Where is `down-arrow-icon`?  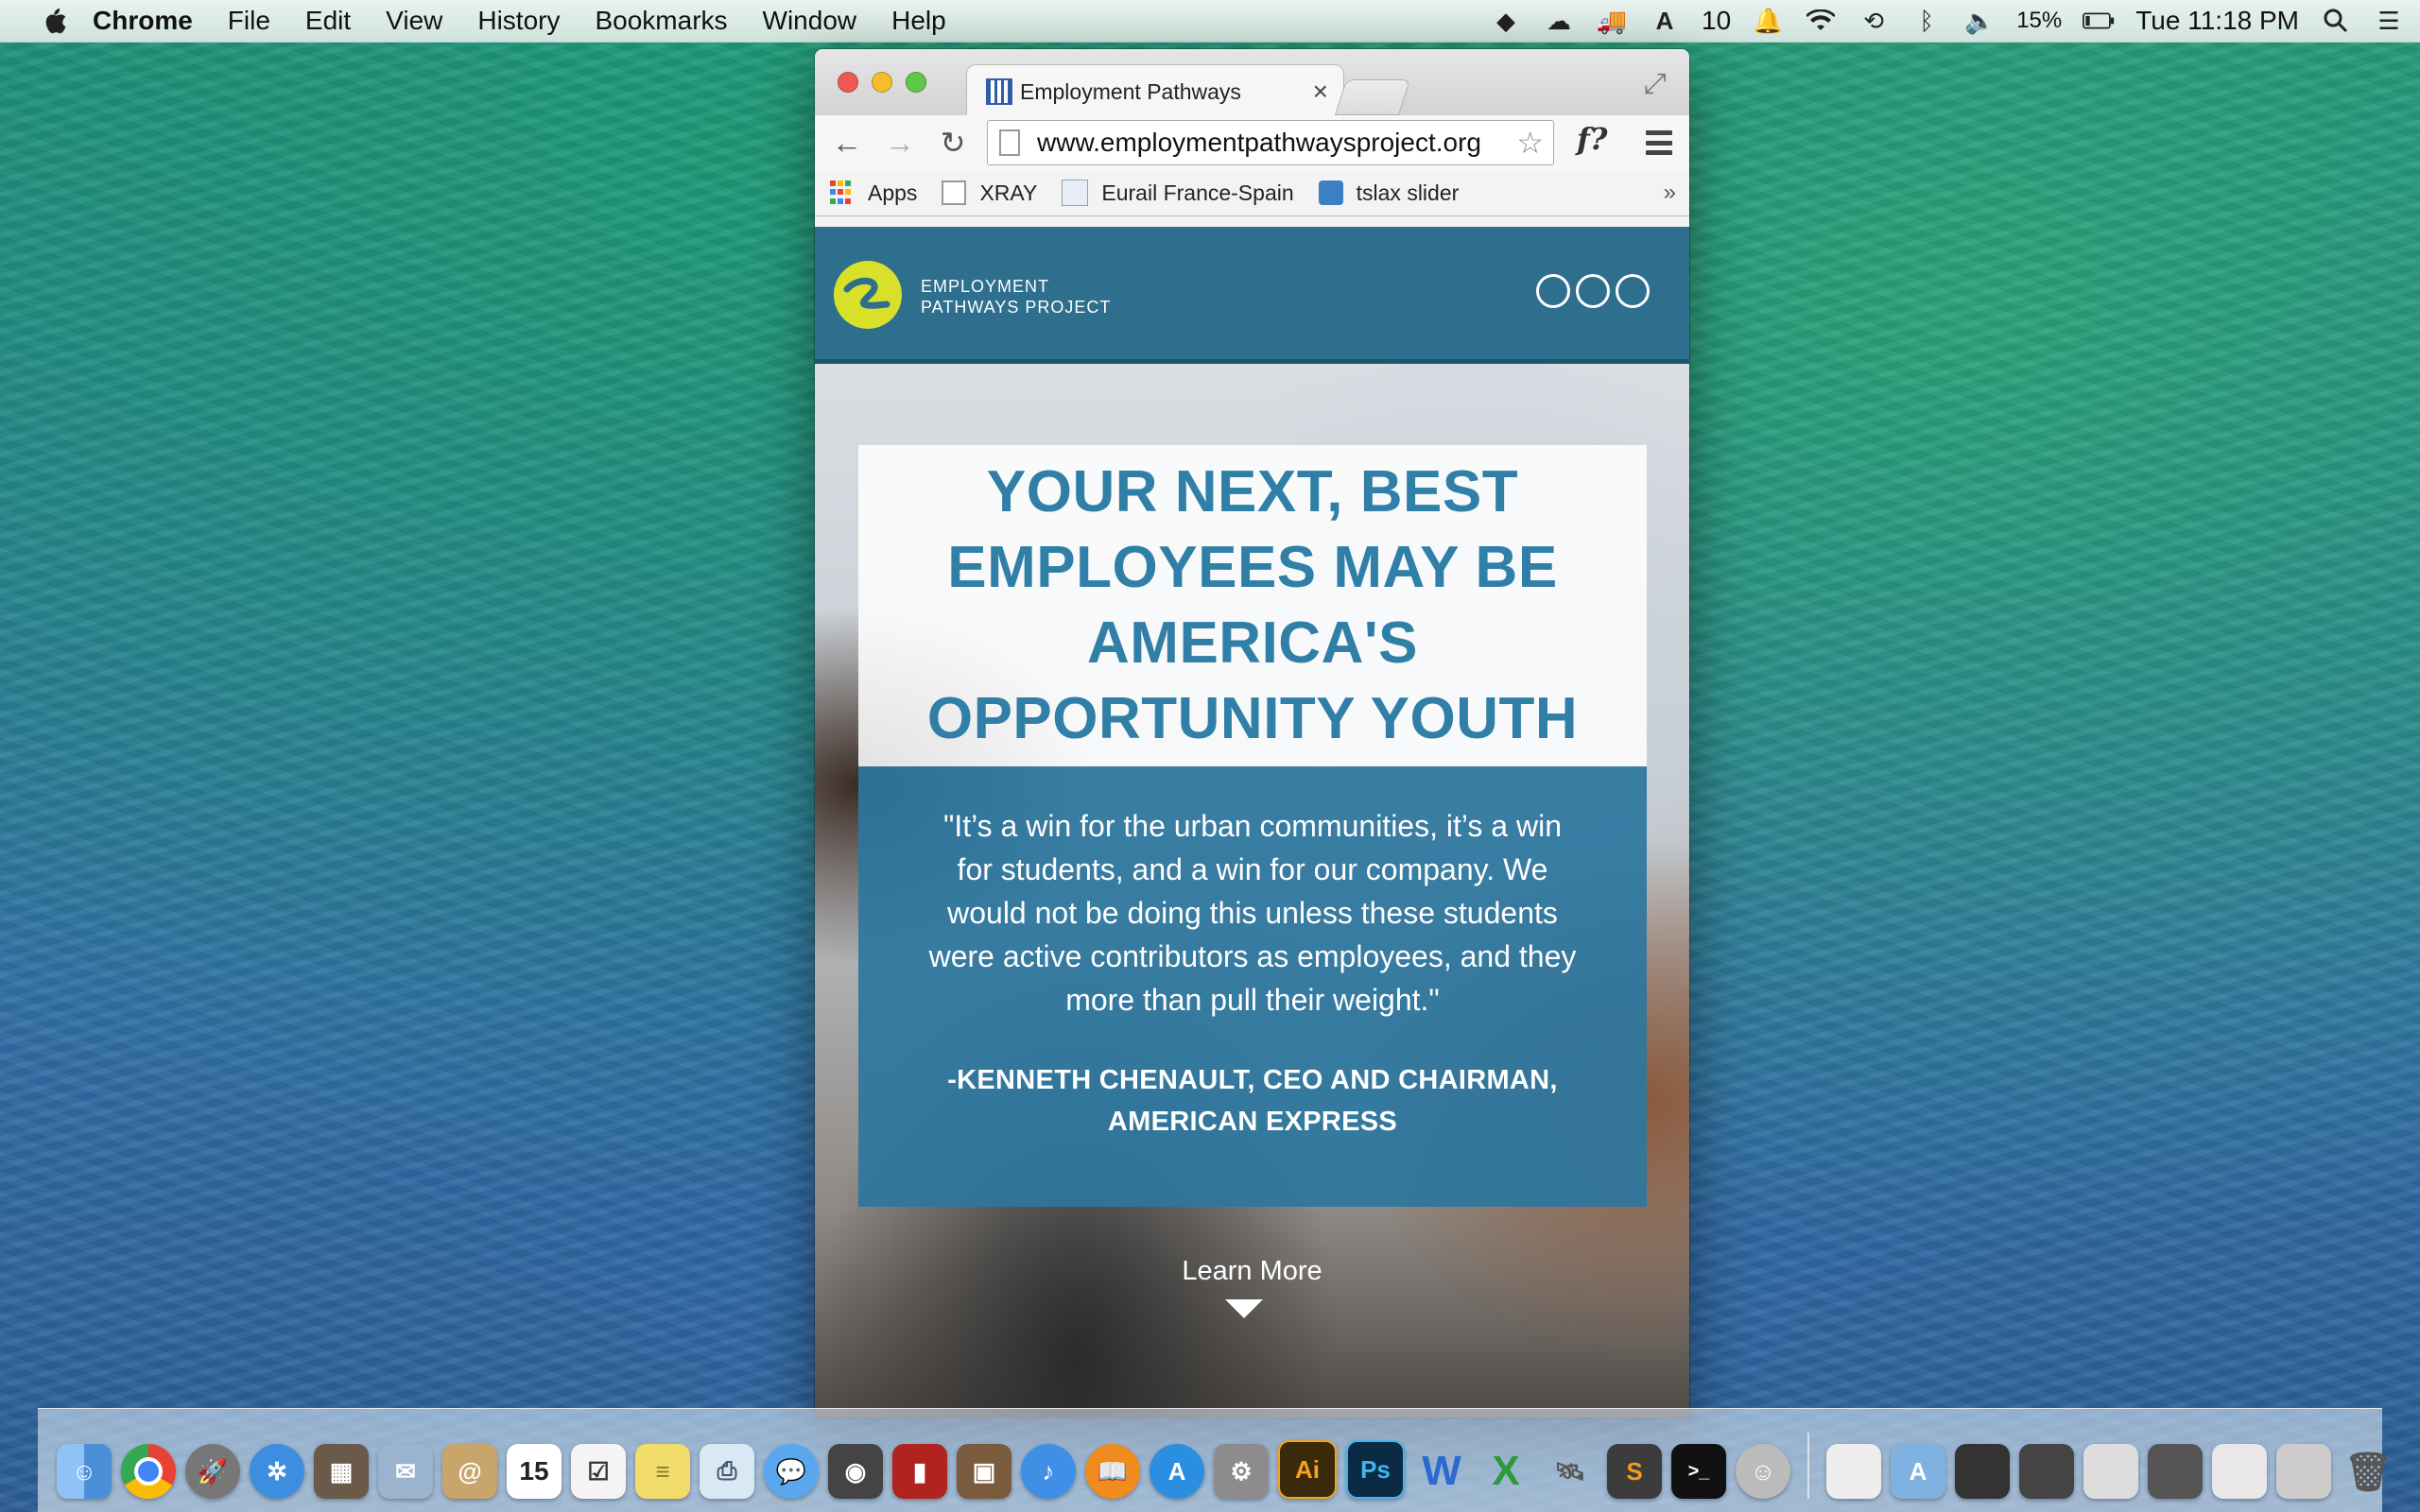
down-arrow-icon is located at coordinates (1244, 1308).